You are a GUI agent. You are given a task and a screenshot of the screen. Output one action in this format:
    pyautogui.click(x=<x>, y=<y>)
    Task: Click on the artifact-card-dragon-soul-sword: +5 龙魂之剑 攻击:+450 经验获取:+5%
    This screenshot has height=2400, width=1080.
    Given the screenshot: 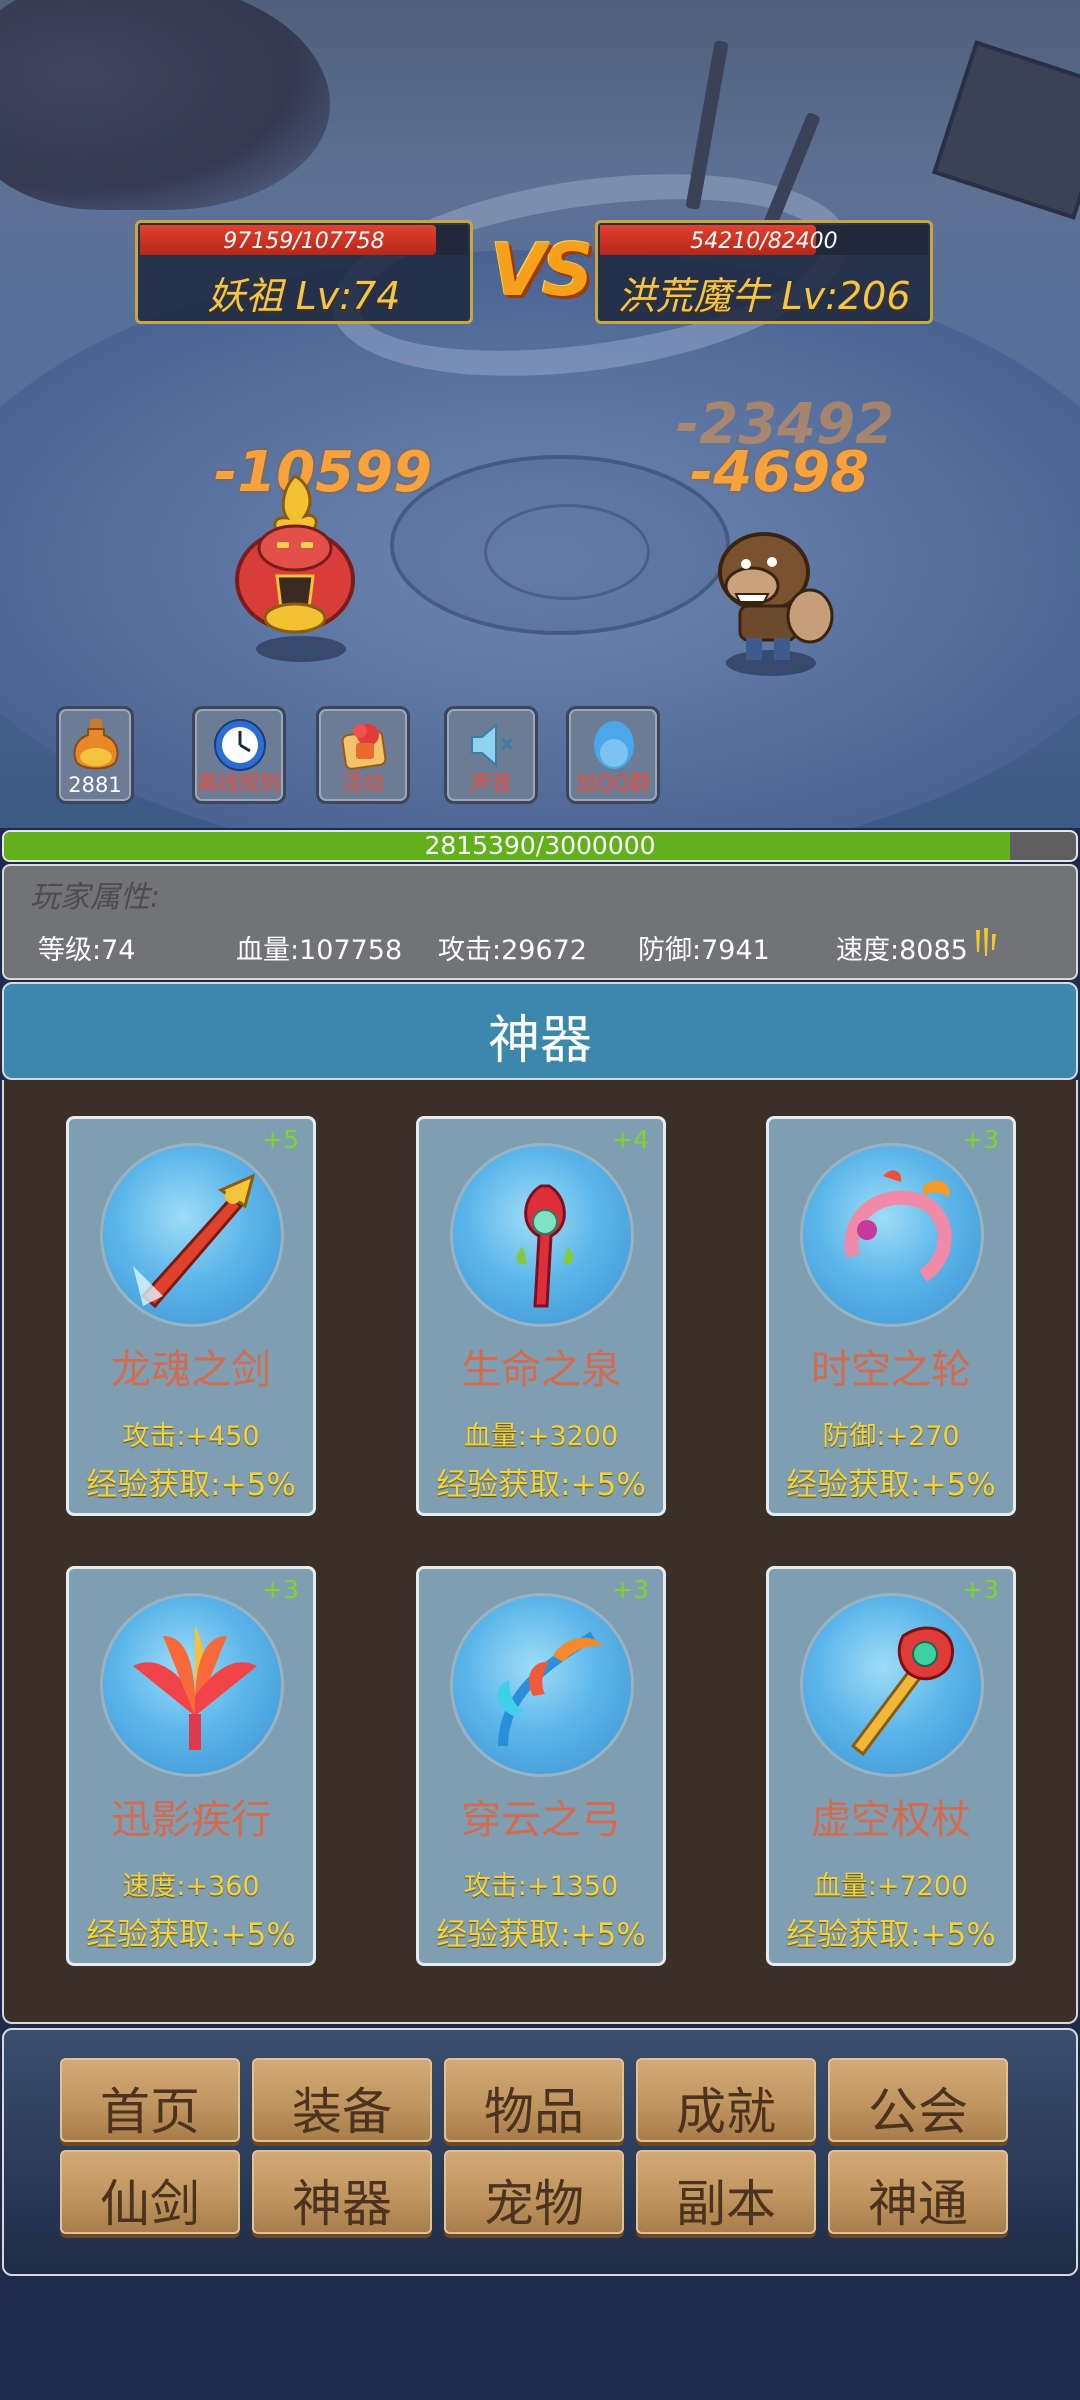 What is the action you would take?
    pyautogui.click(x=191, y=1316)
    